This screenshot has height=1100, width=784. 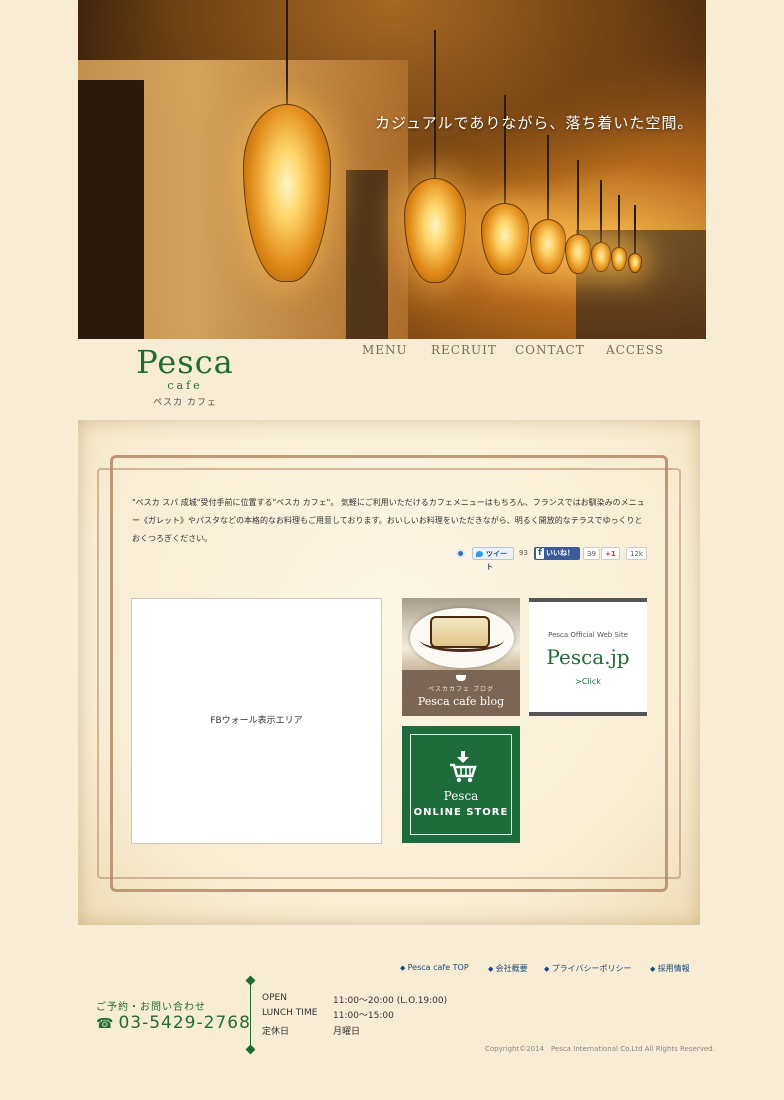 What do you see at coordinates (185, 362) in the screenshot?
I see `logo-word: Pesca` at bounding box center [185, 362].